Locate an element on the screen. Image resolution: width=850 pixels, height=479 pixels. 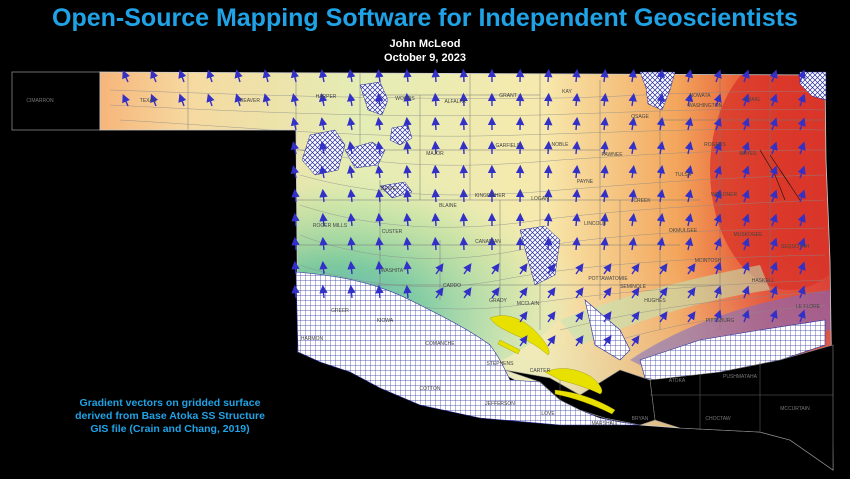
caption-line-2: derived from Base Atoka SS Structure is located at coordinates (170, 416).